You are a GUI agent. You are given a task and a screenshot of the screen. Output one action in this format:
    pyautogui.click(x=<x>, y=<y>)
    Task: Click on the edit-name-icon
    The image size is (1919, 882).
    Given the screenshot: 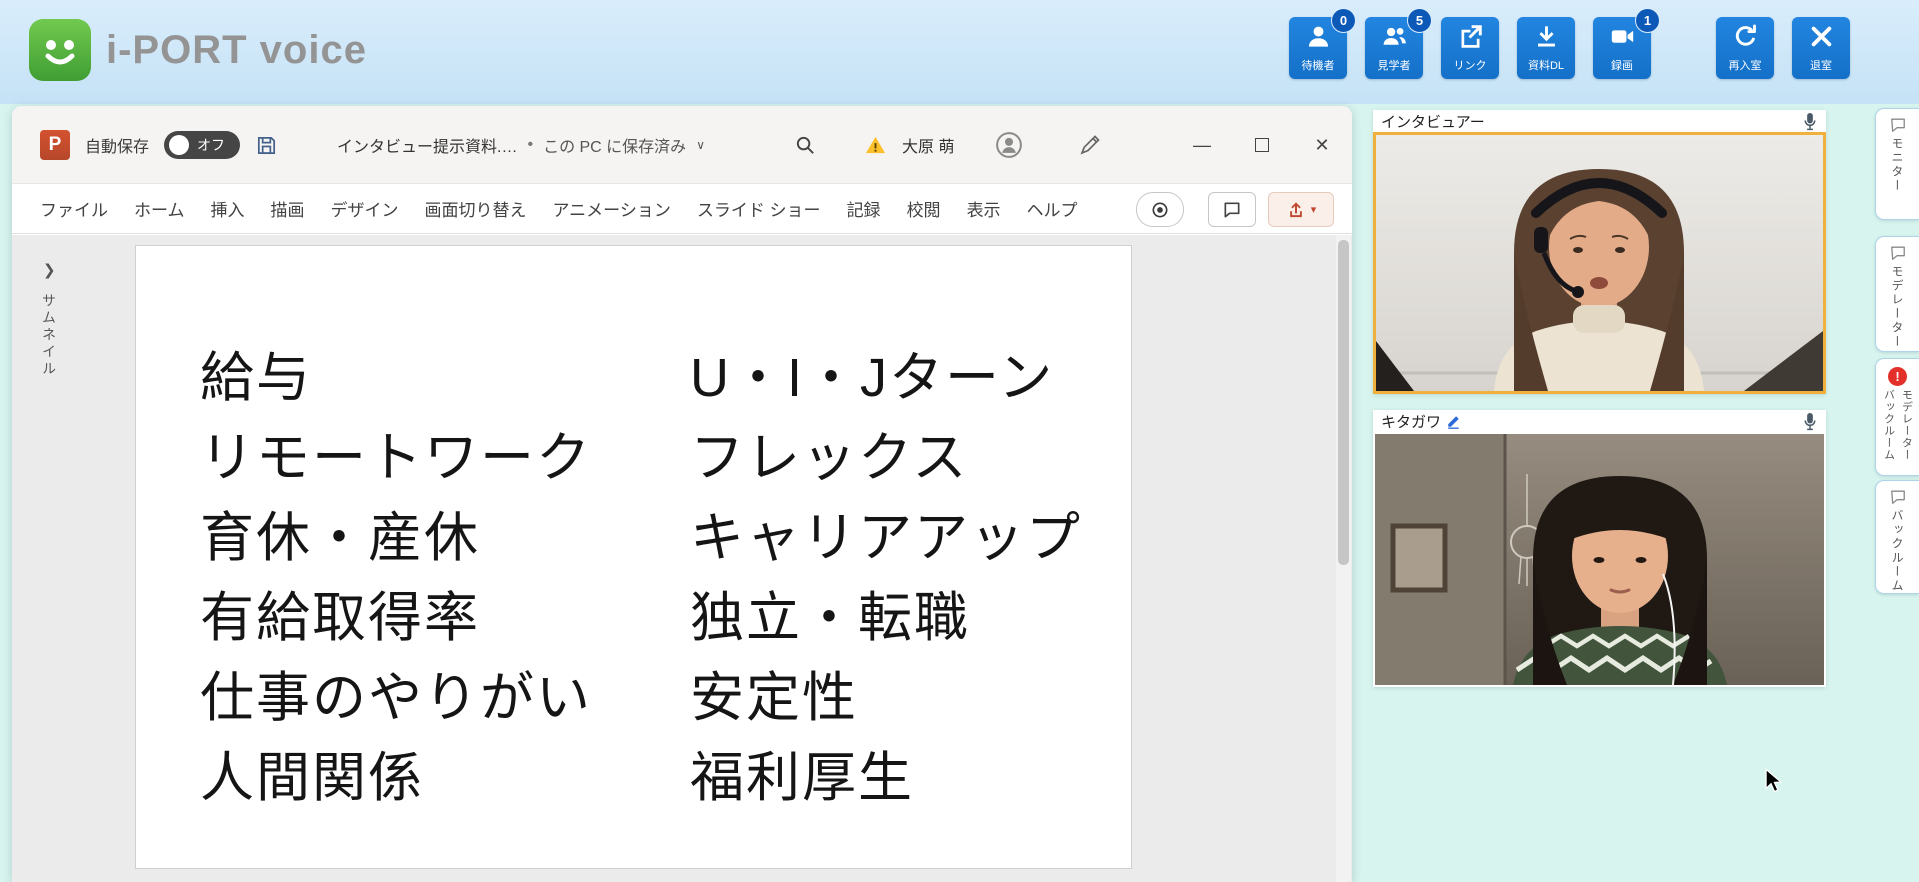 What is the action you would take?
    pyautogui.click(x=1453, y=421)
    